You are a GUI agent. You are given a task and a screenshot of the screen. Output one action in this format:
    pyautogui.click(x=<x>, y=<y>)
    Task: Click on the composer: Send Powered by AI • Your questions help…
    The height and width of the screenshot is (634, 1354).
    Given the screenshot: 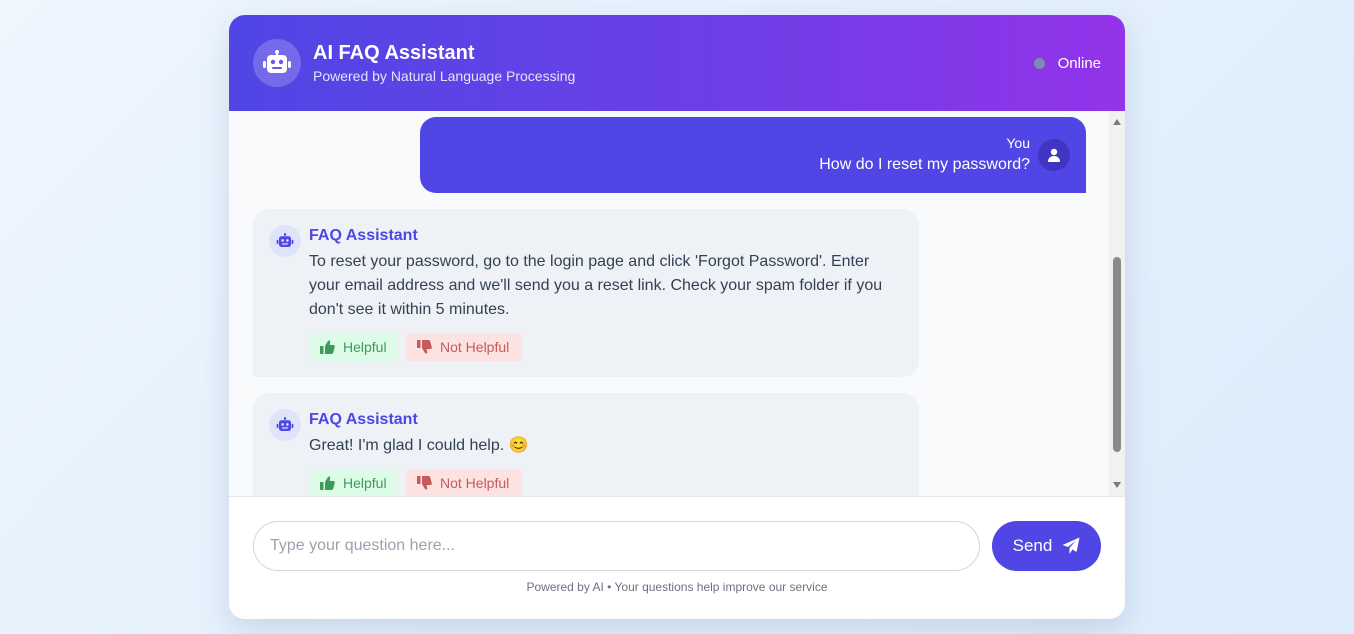 What is the action you would take?
    pyautogui.click(x=677, y=557)
    